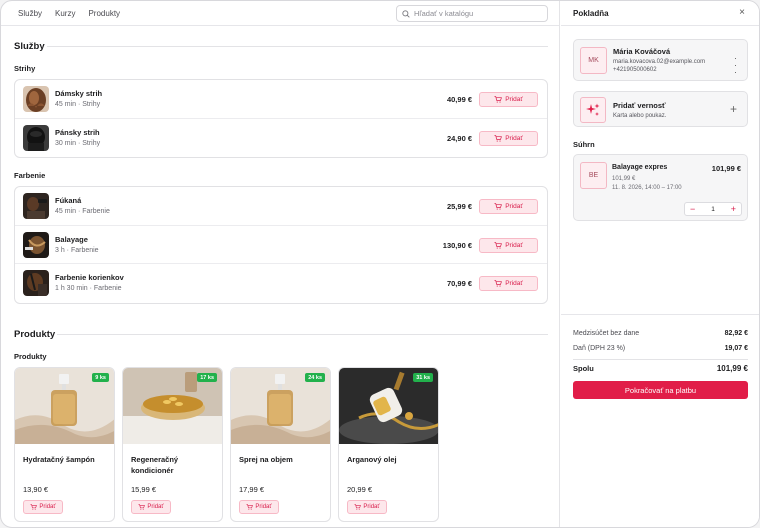  What do you see at coordinates (476, 13) in the screenshot?
I see `search-input` at bounding box center [476, 13].